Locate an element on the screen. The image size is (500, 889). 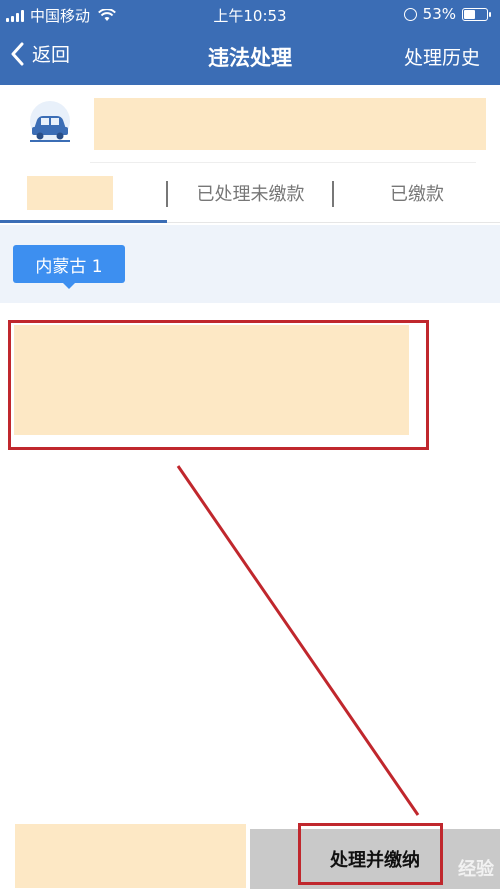
tab-paid: 已缴款 is located at coordinates (417, 193).